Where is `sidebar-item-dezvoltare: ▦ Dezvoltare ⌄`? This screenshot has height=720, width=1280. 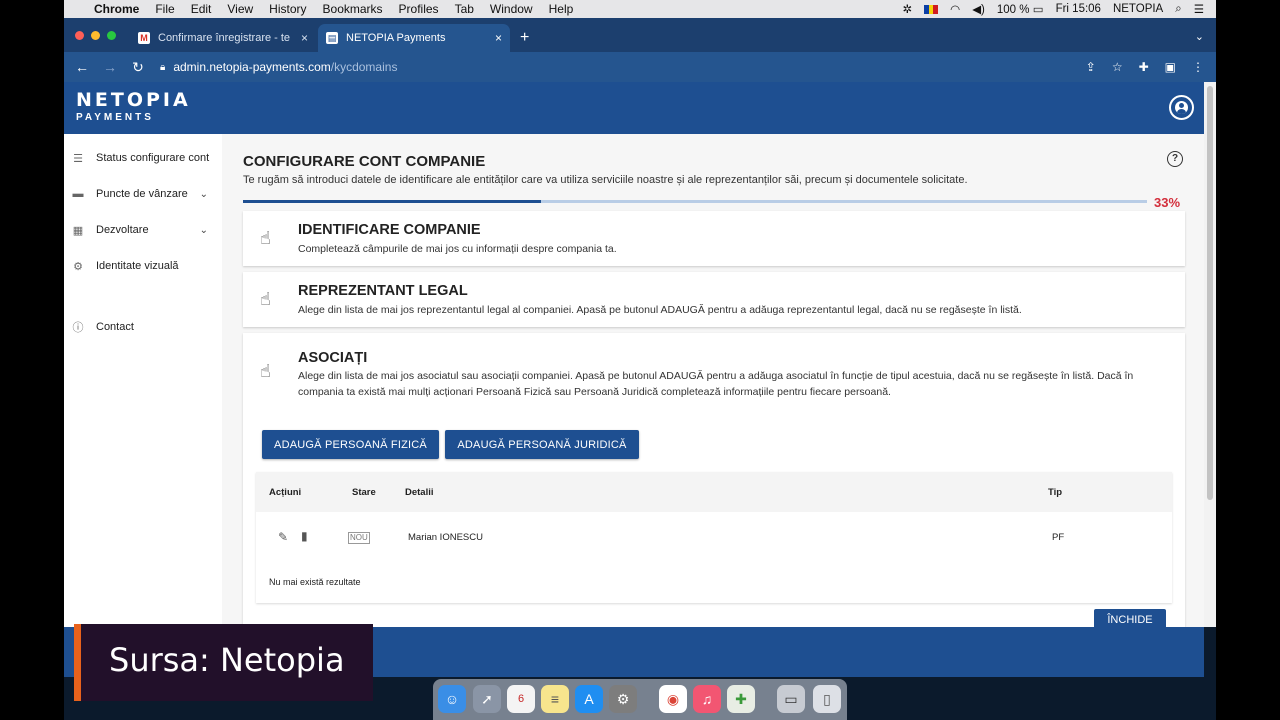 sidebar-item-dezvoltare: ▦ Dezvoltare ⌄ is located at coordinates (143, 230).